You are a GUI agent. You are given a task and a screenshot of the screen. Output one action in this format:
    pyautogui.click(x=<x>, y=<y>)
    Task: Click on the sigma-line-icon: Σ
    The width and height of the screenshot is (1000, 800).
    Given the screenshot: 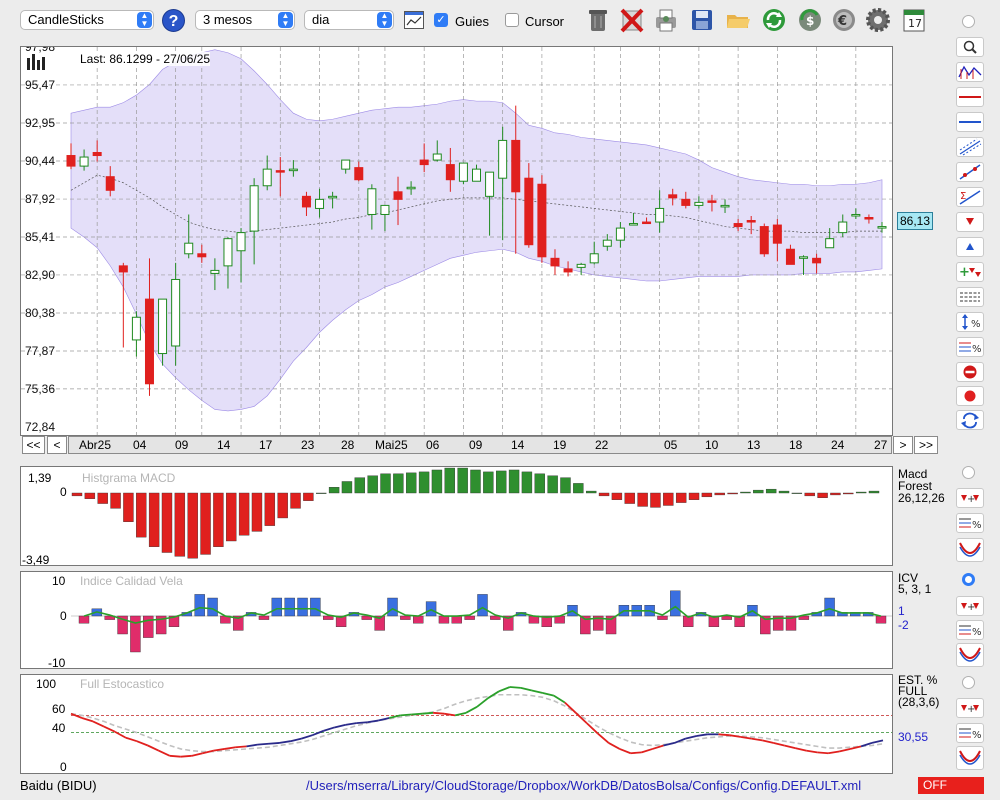 What is the action you would take?
    pyautogui.click(x=970, y=197)
    